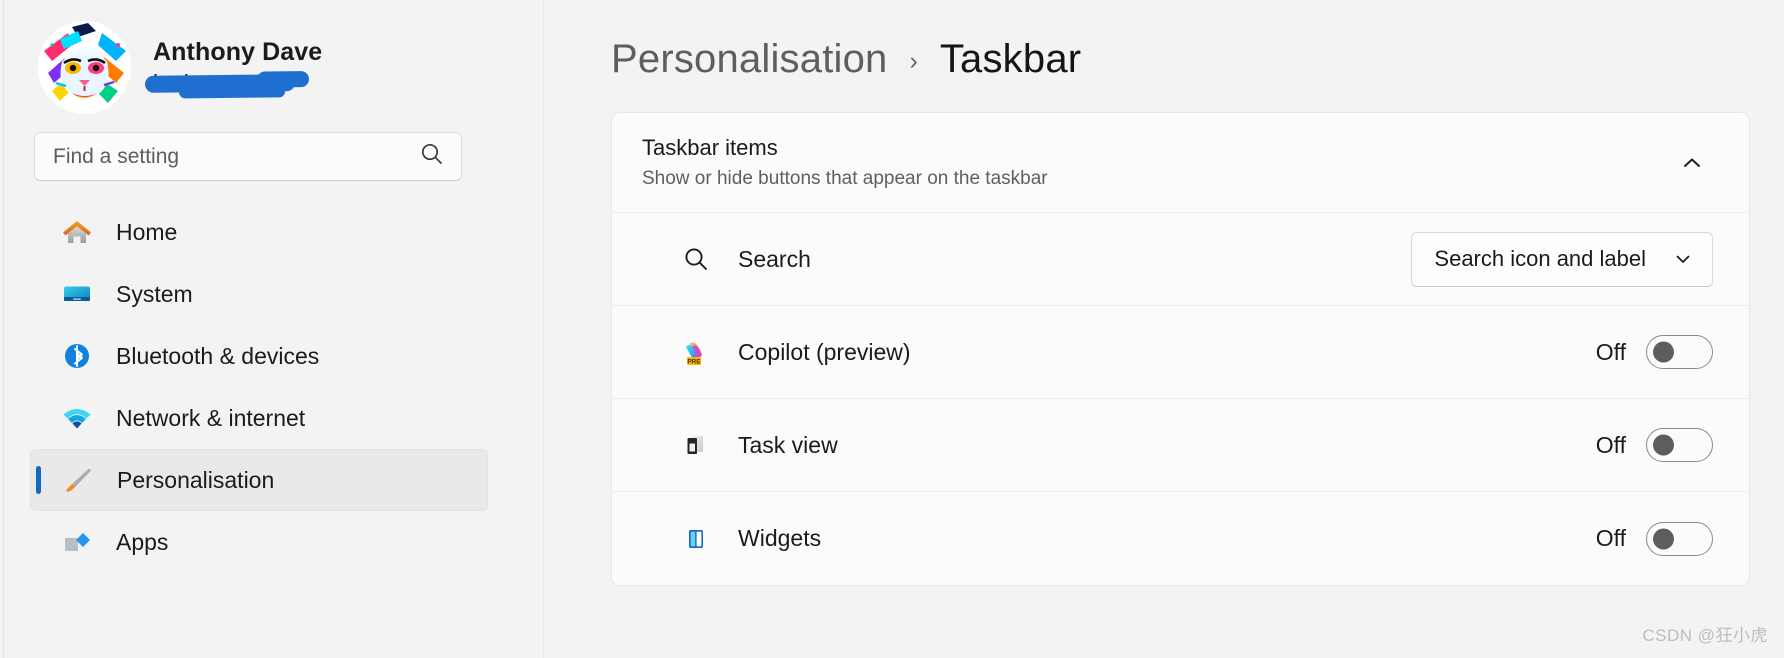  What do you see at coordinates (694, 361) in the screenshot?
I see `svg-text: PRE` at bounding box center [694, 361].